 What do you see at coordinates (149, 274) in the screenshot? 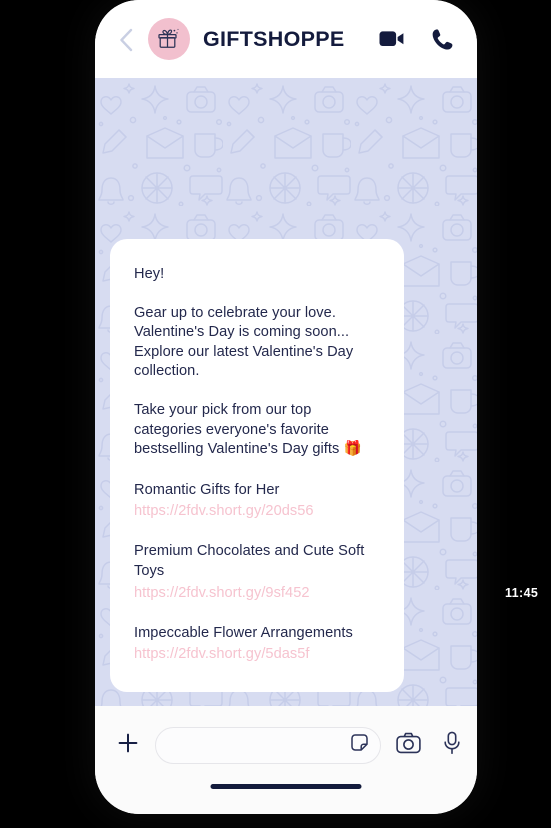
I see `message-greeting: Hey!` at bounding box center [149, 274].